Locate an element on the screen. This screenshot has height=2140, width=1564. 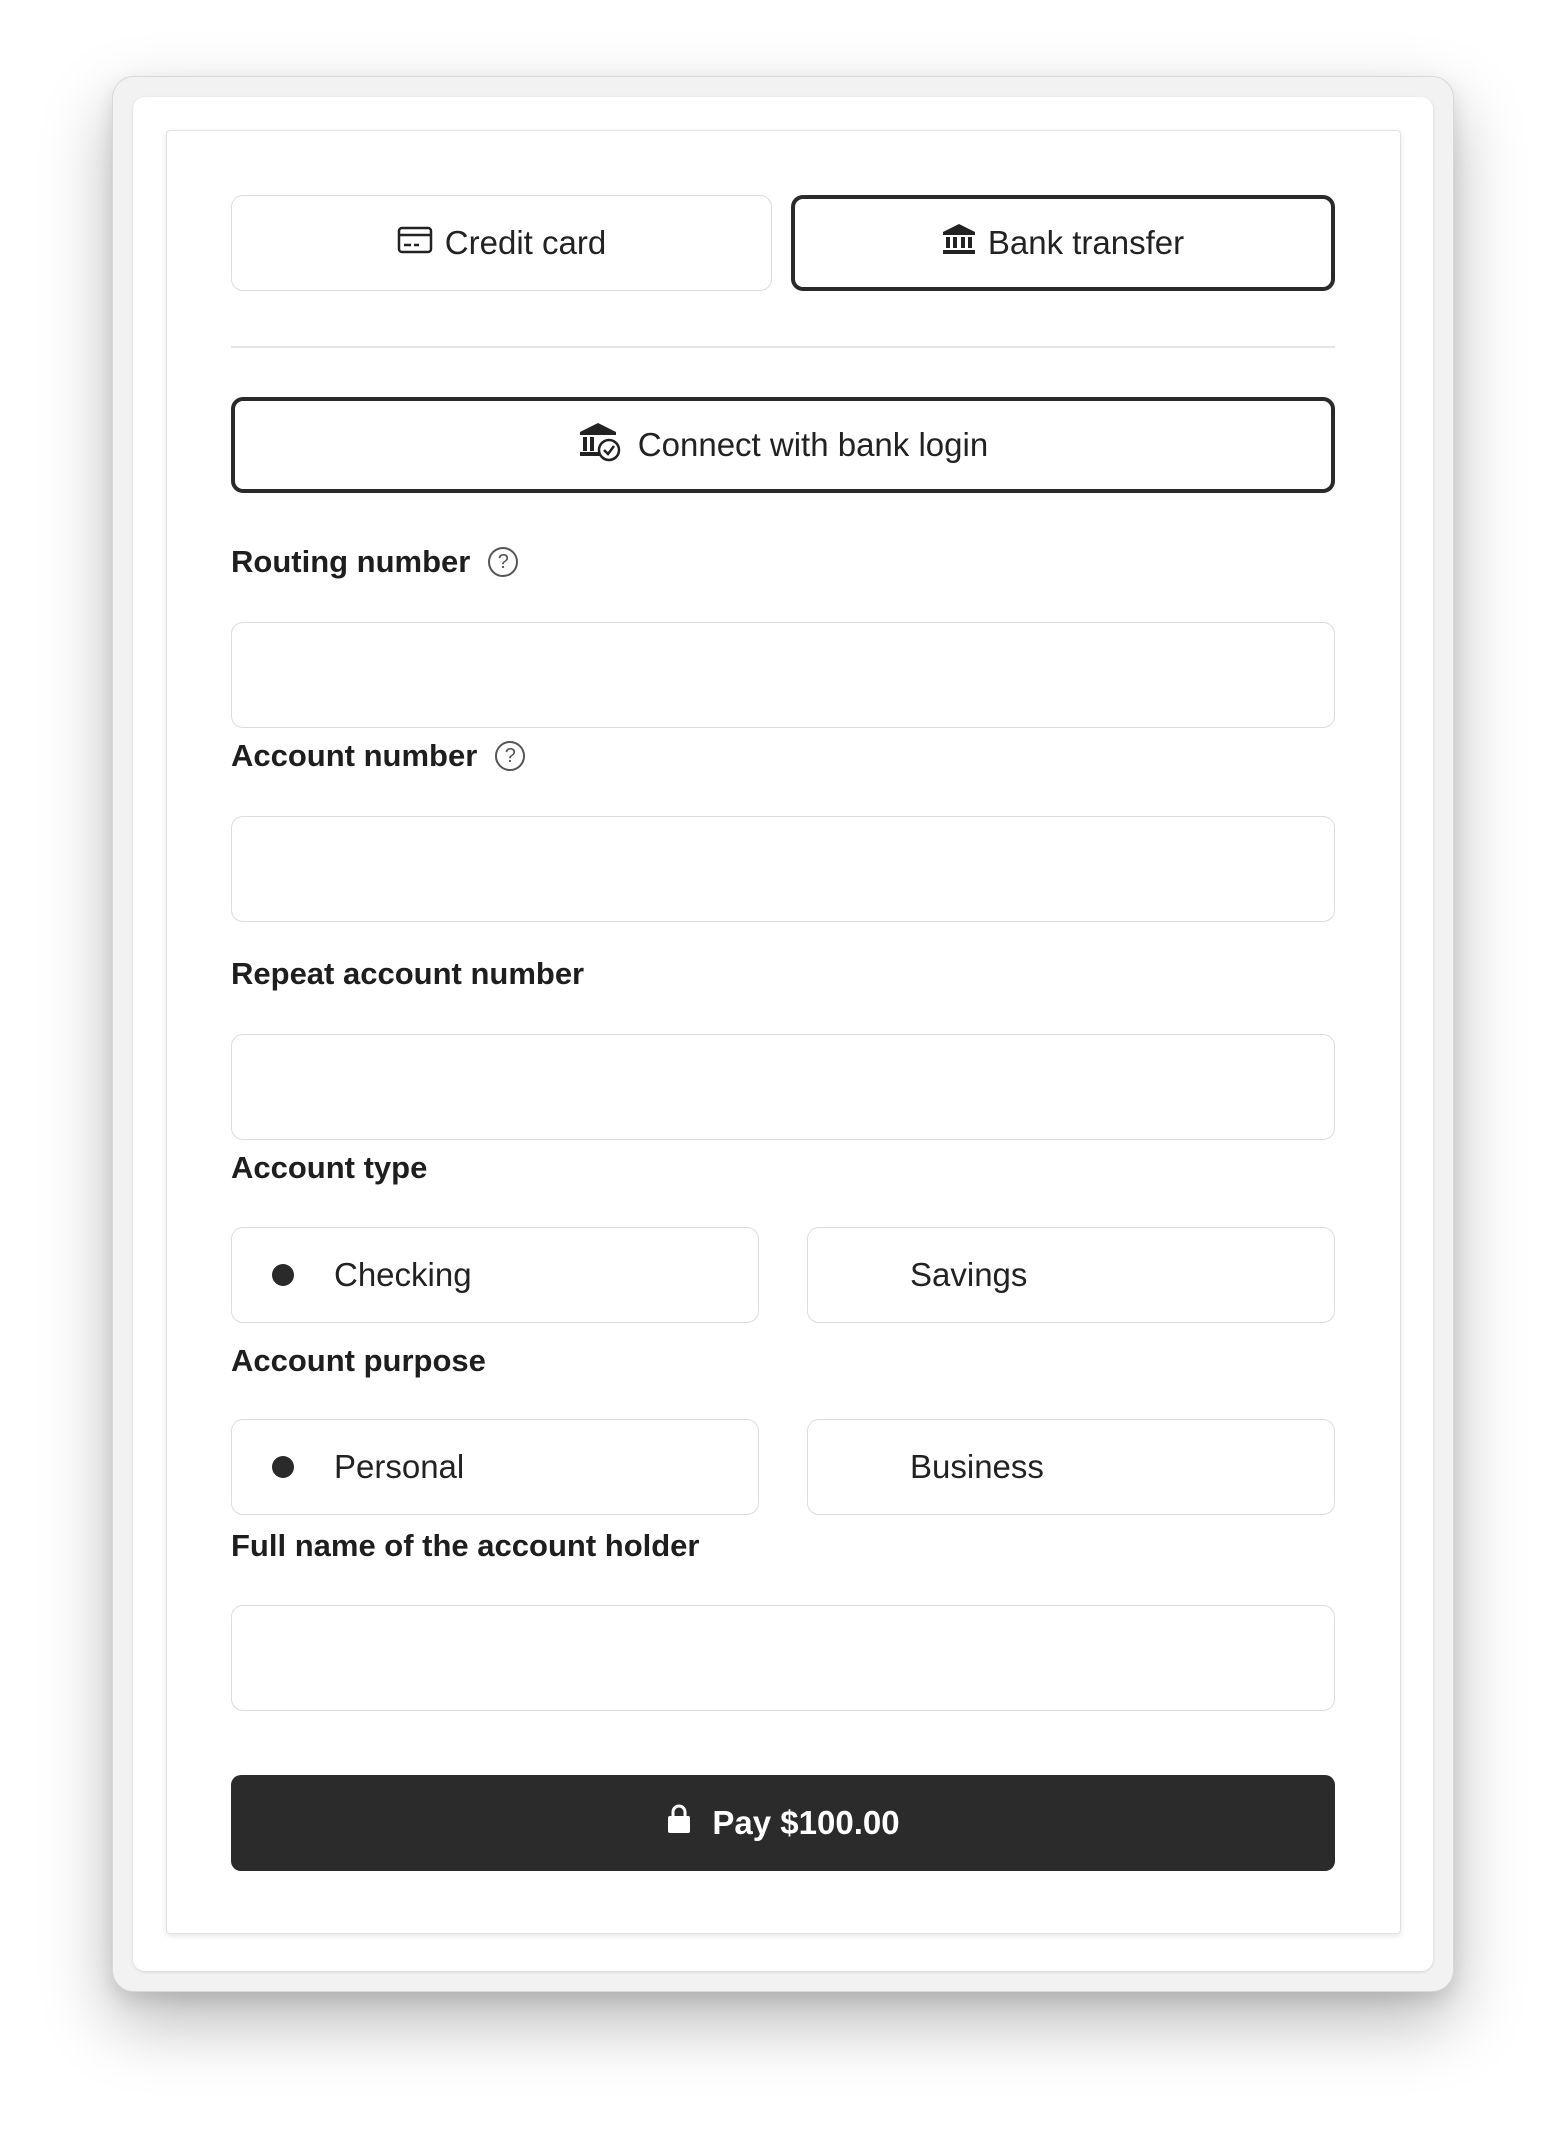
account-help-icon: ? is located at coordinates (510, 756).